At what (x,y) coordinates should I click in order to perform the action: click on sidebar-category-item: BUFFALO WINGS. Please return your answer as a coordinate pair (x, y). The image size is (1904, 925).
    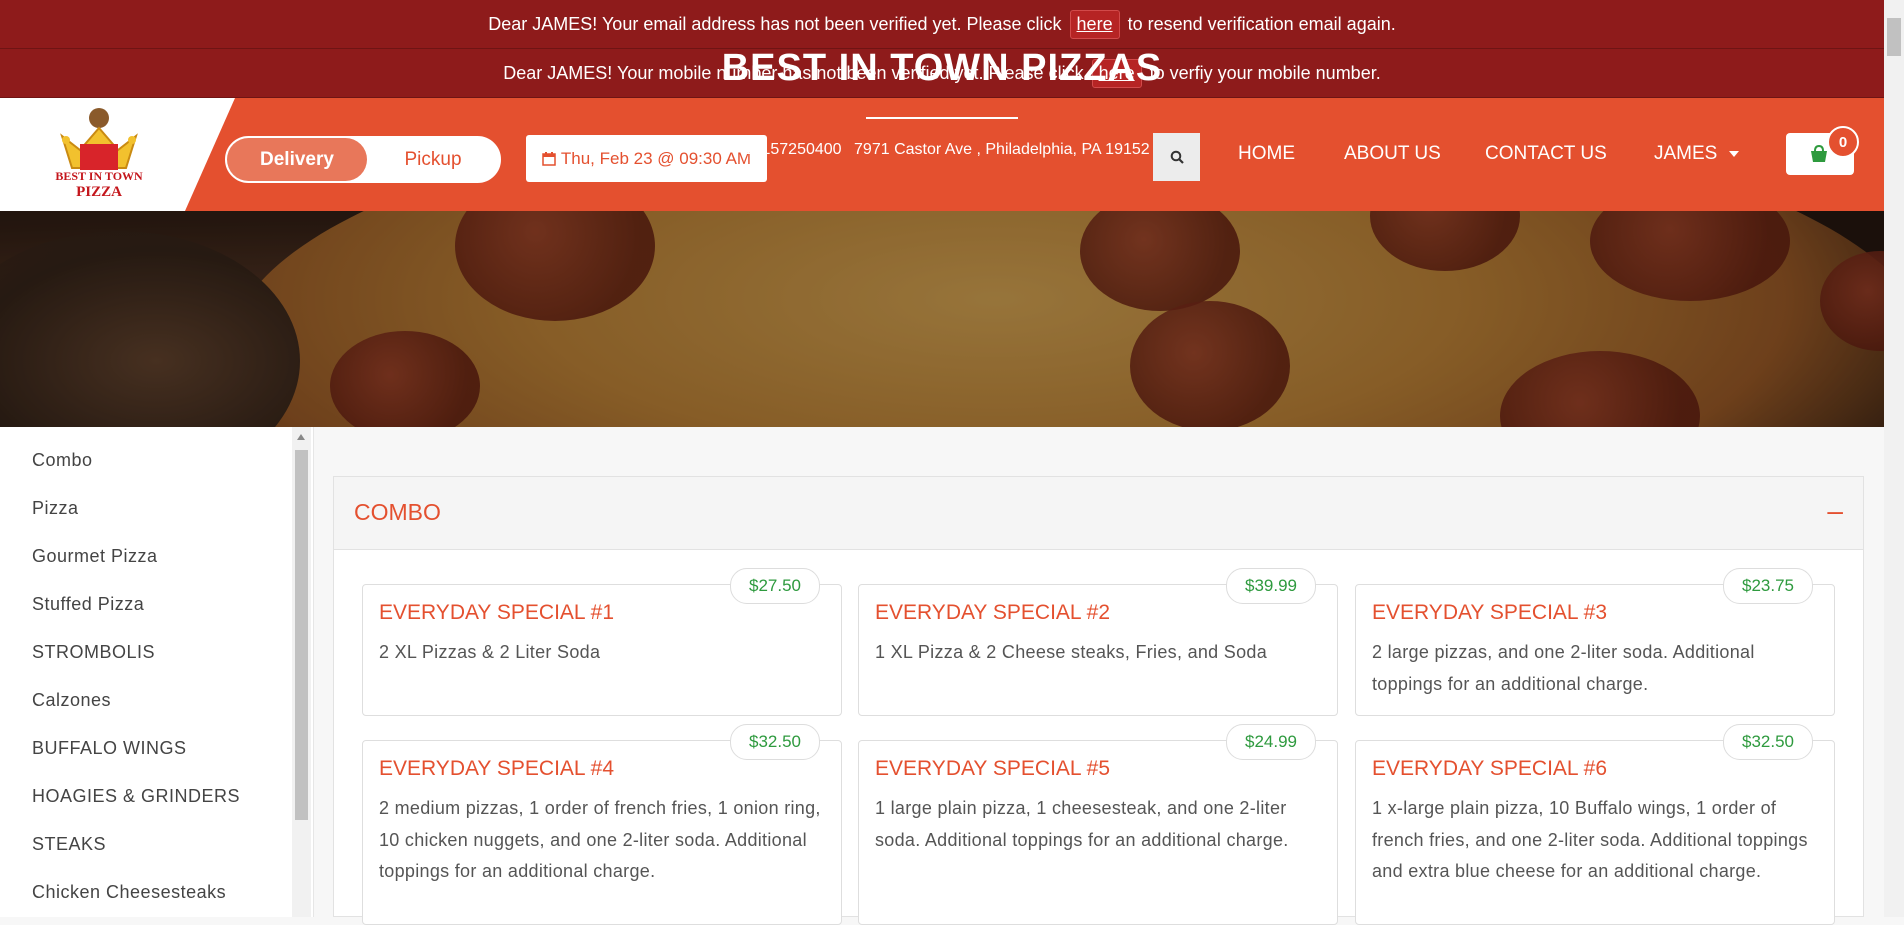
    Looking at the image, I should click on (136, 752).